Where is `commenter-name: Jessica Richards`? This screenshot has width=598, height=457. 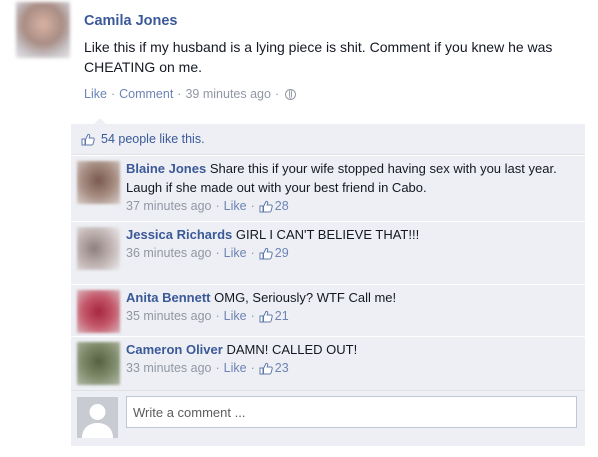 commenter-name: Jessica Richards is located at coordinates (179, 234).